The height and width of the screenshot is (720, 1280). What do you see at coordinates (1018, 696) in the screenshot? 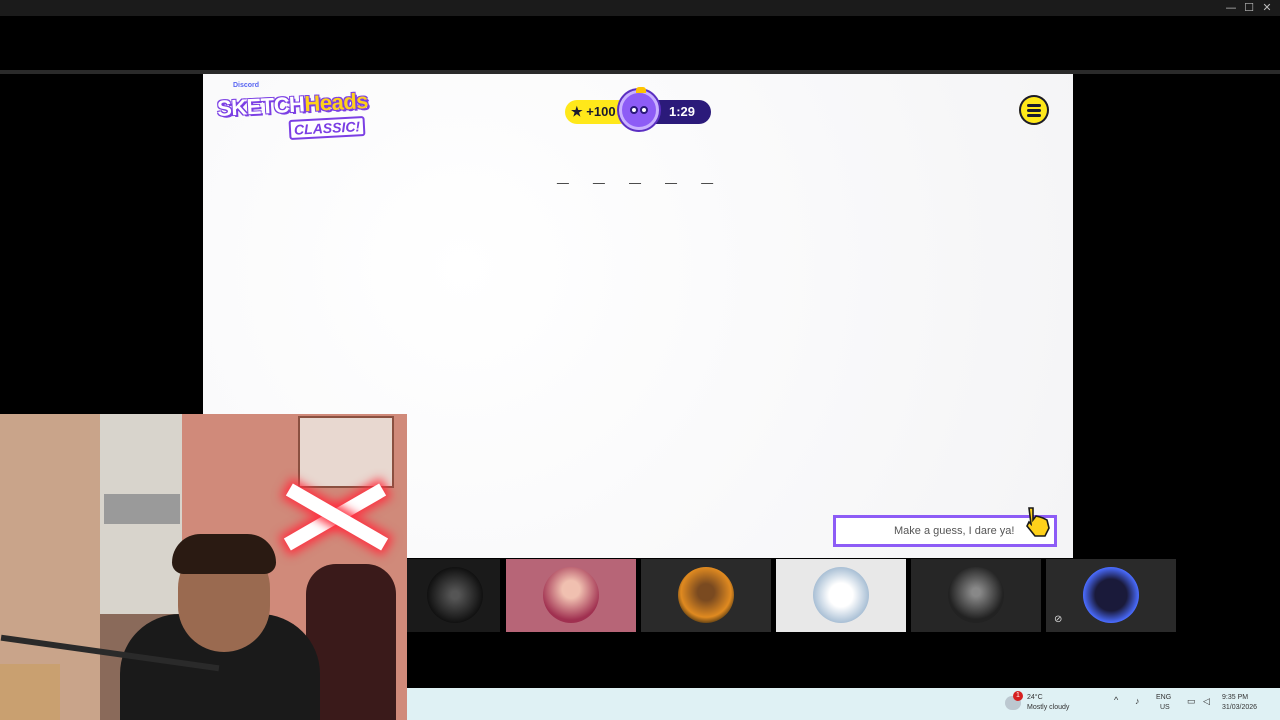
I see `weather-badge: 1` at bounding box center [1018, 696].